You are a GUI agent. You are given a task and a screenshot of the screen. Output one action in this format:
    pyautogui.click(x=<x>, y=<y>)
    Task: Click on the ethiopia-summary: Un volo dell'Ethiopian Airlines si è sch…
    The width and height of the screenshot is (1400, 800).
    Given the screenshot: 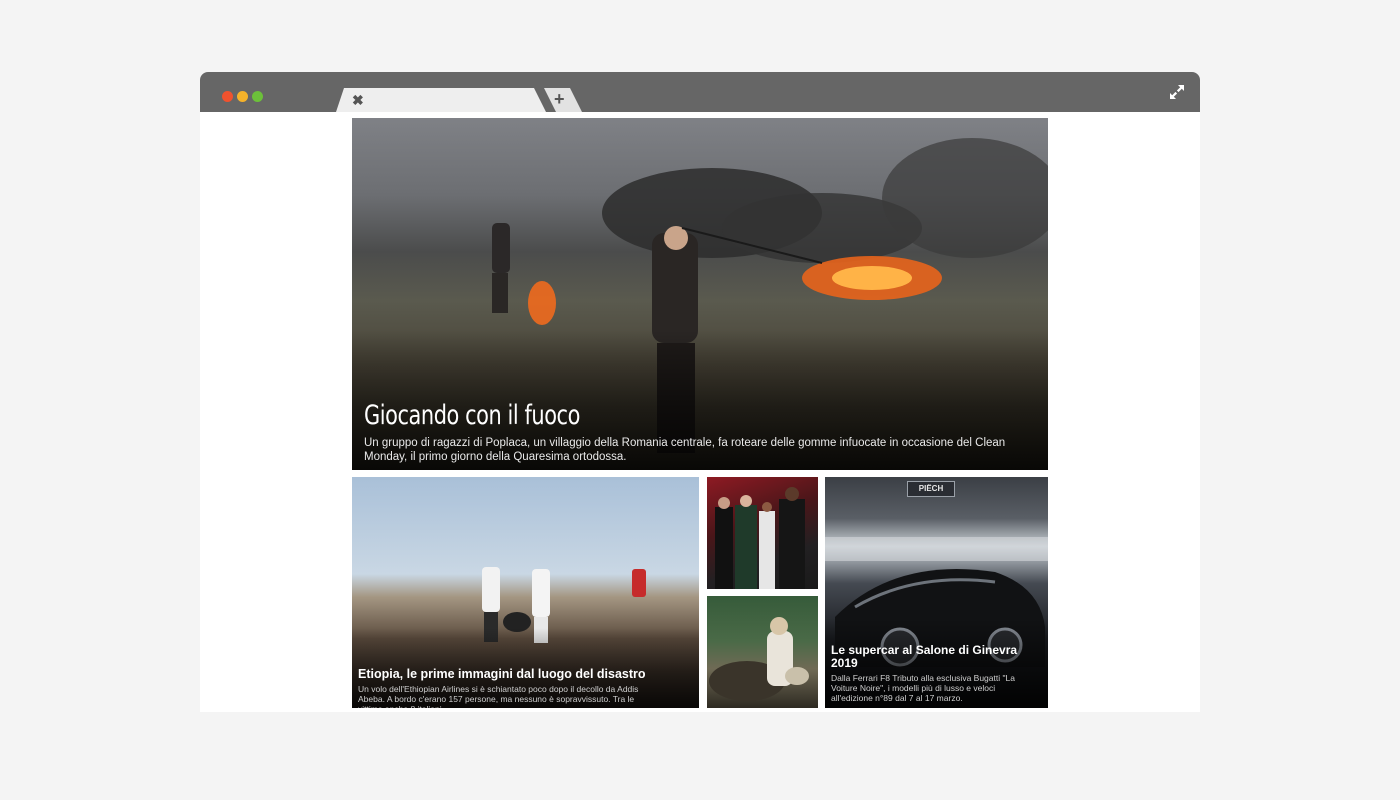 What is the action you would take?
    pyautogui.click(x=498, y=696)
    